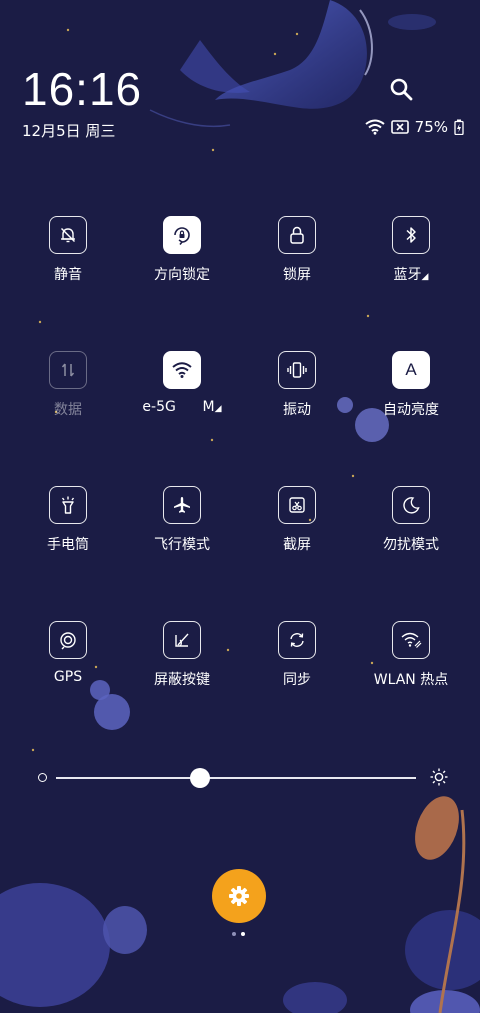  What do you see at coordinates (411, 505) in the screenshot?
I see `moon-icon` at bounding box center [411, 505].